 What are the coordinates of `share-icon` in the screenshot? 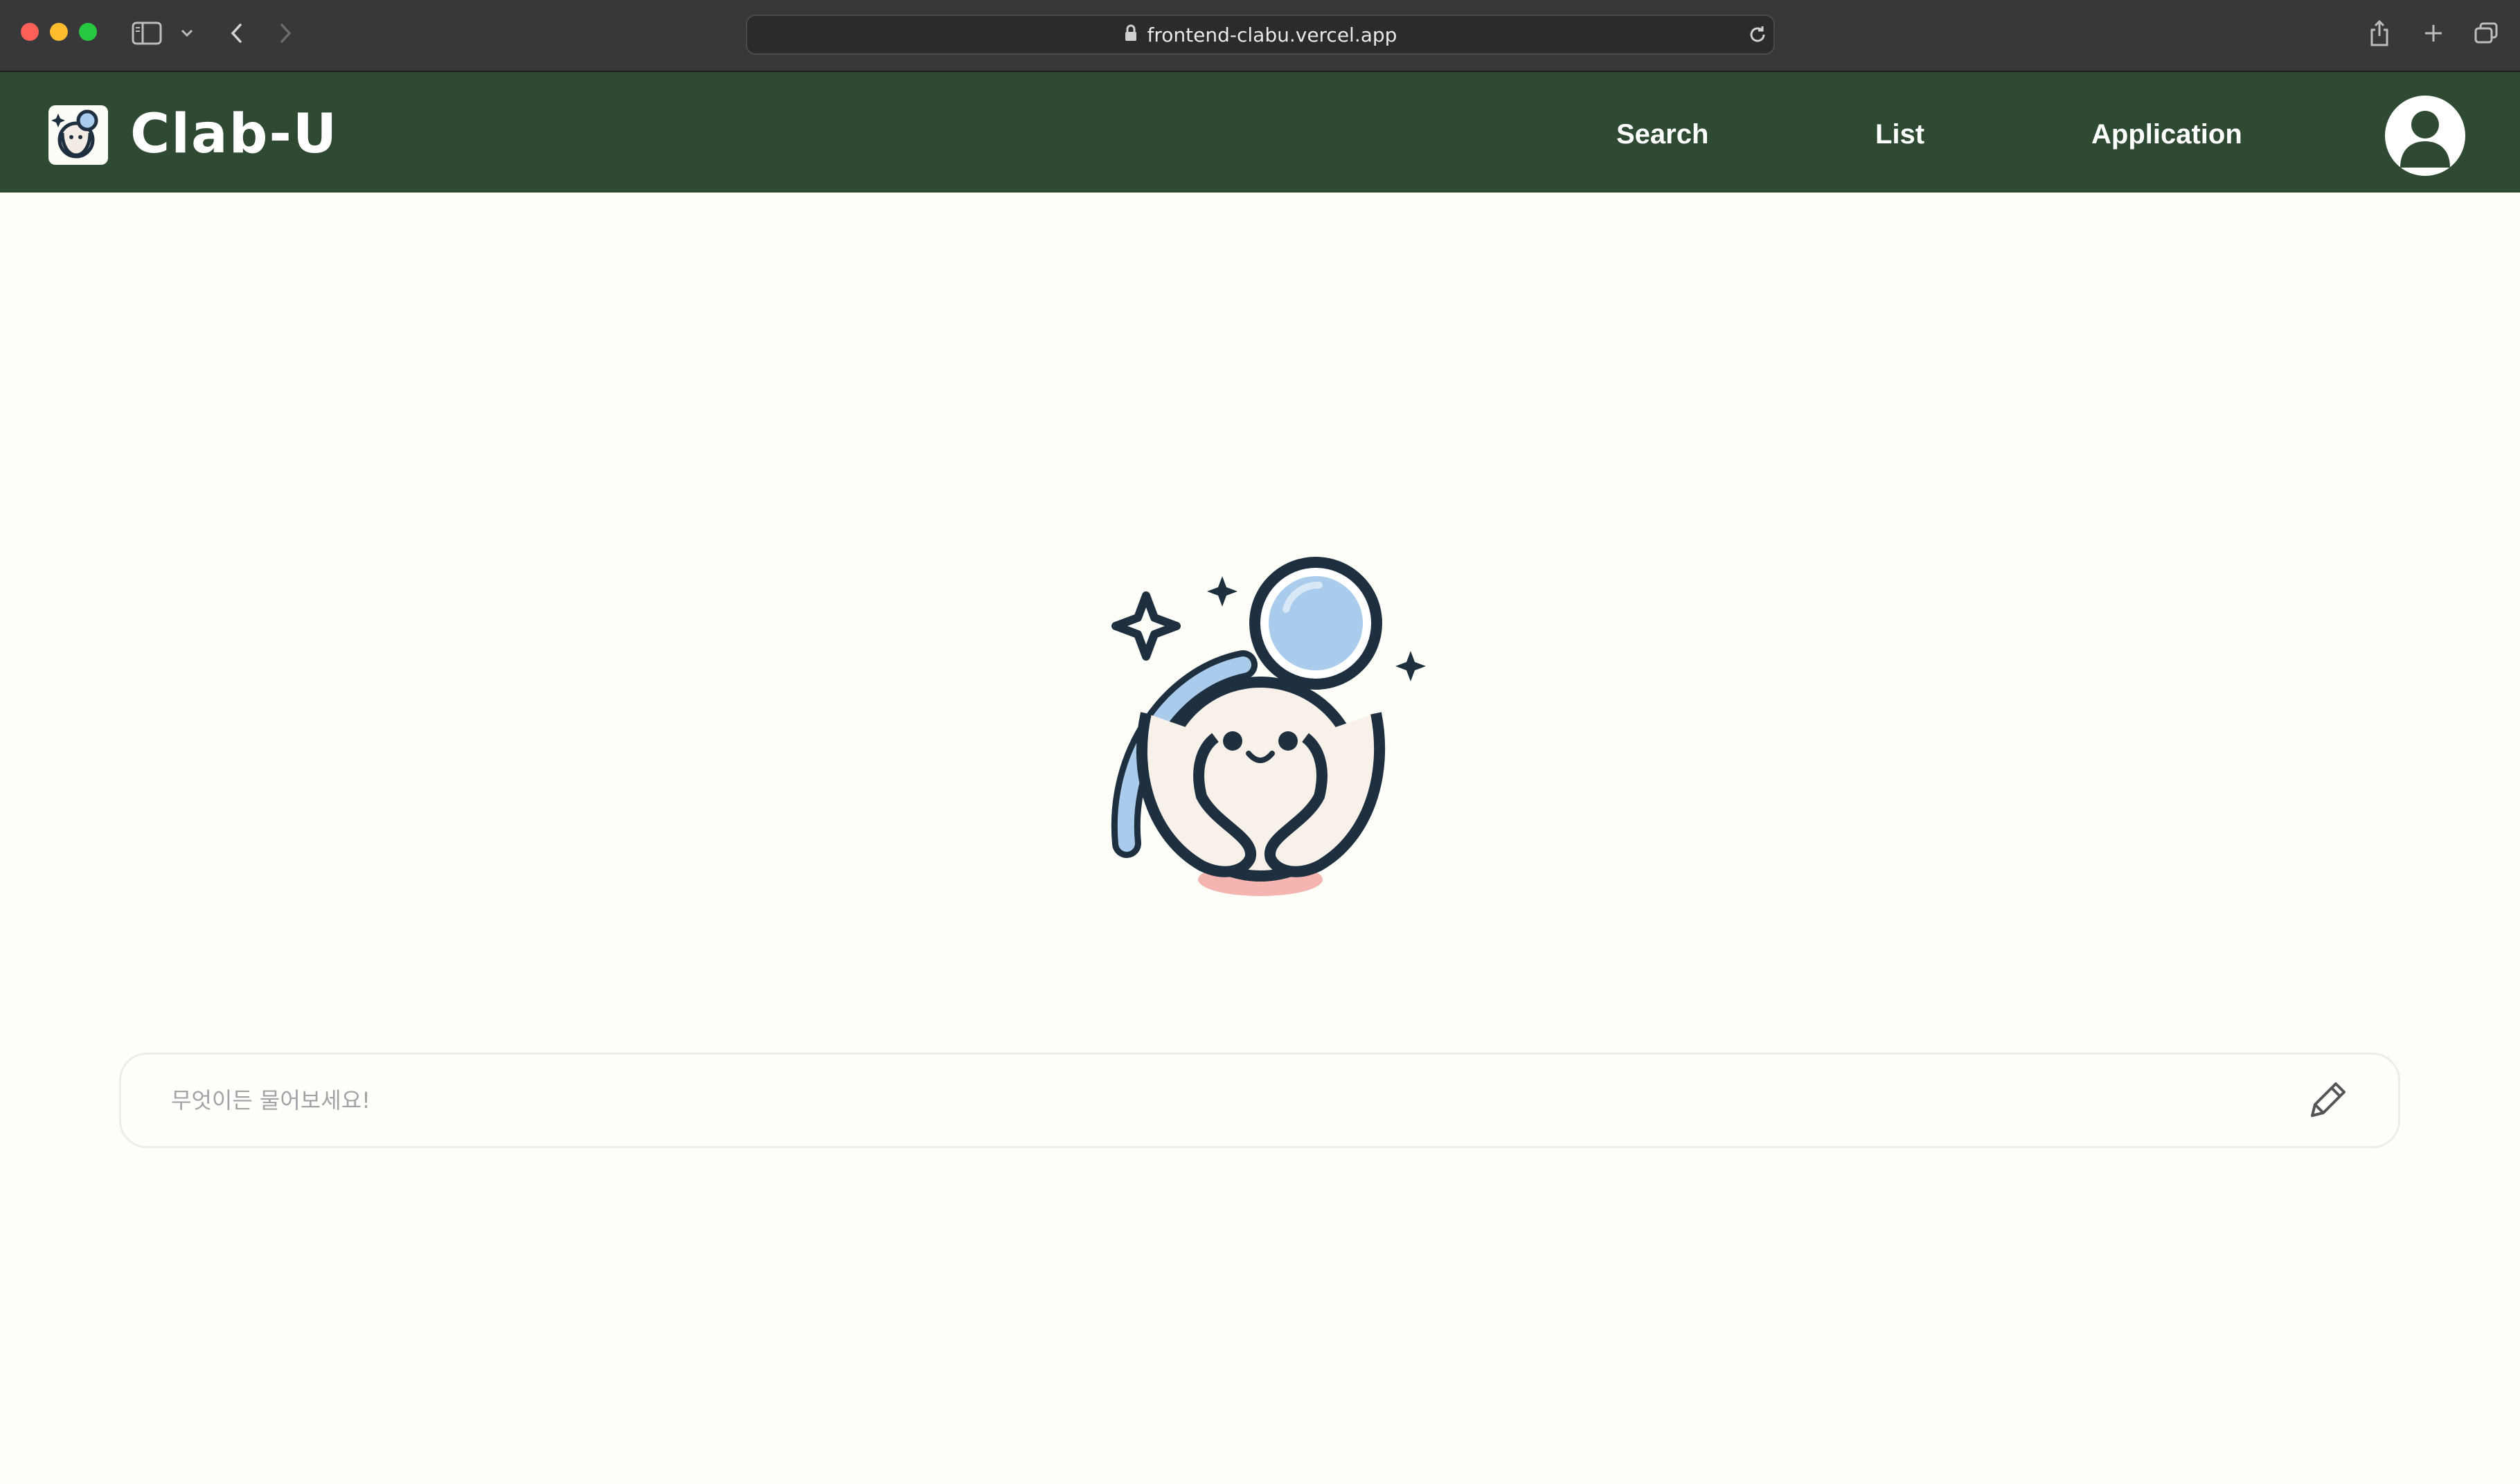 It's located at (2379, 33).